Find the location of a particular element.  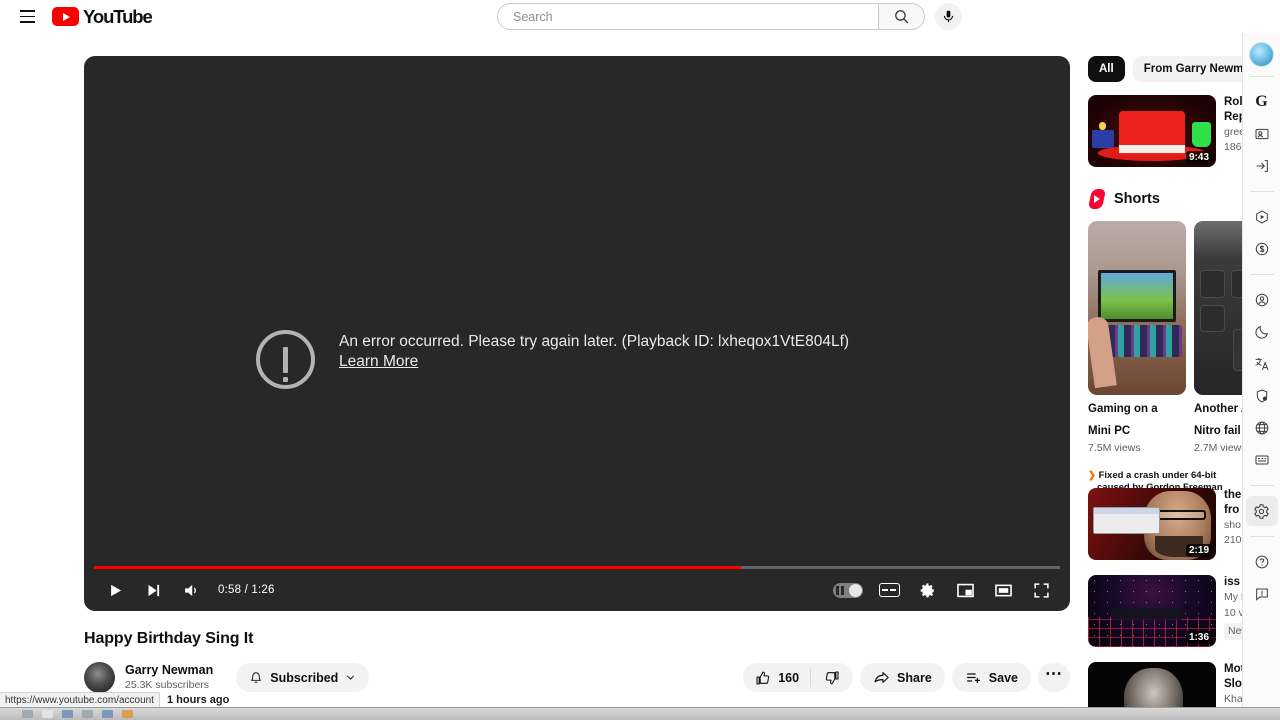

translate-icon is located at coordinates (1262, 364).